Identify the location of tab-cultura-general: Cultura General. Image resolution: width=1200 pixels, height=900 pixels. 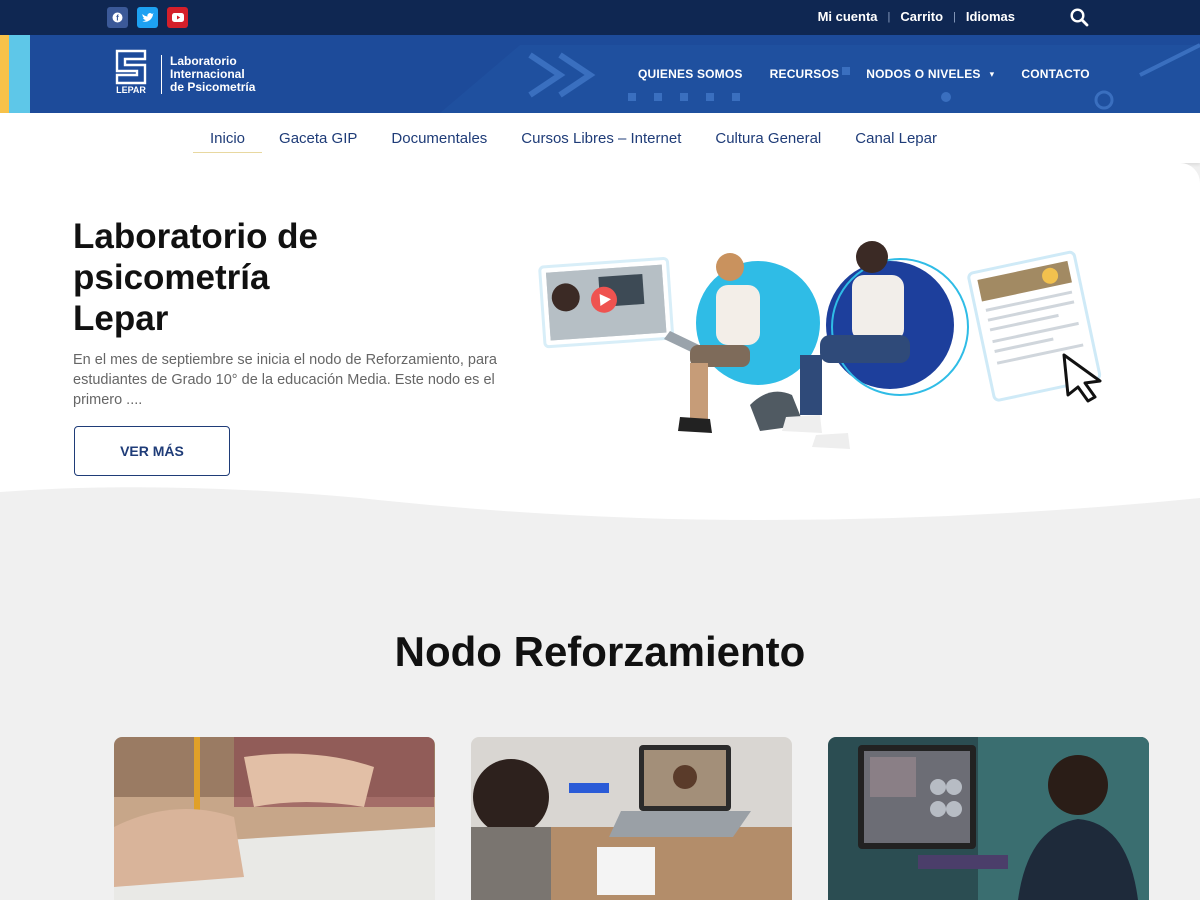
(768, 138).